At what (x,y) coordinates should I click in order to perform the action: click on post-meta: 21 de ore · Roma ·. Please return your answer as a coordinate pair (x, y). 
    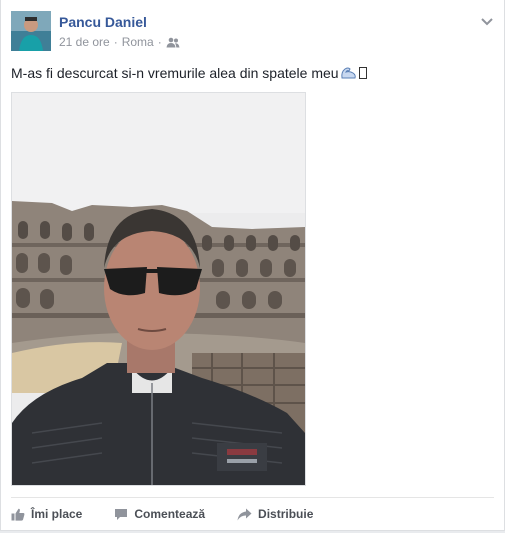
    Looking at the image, I should click on (119, 42).